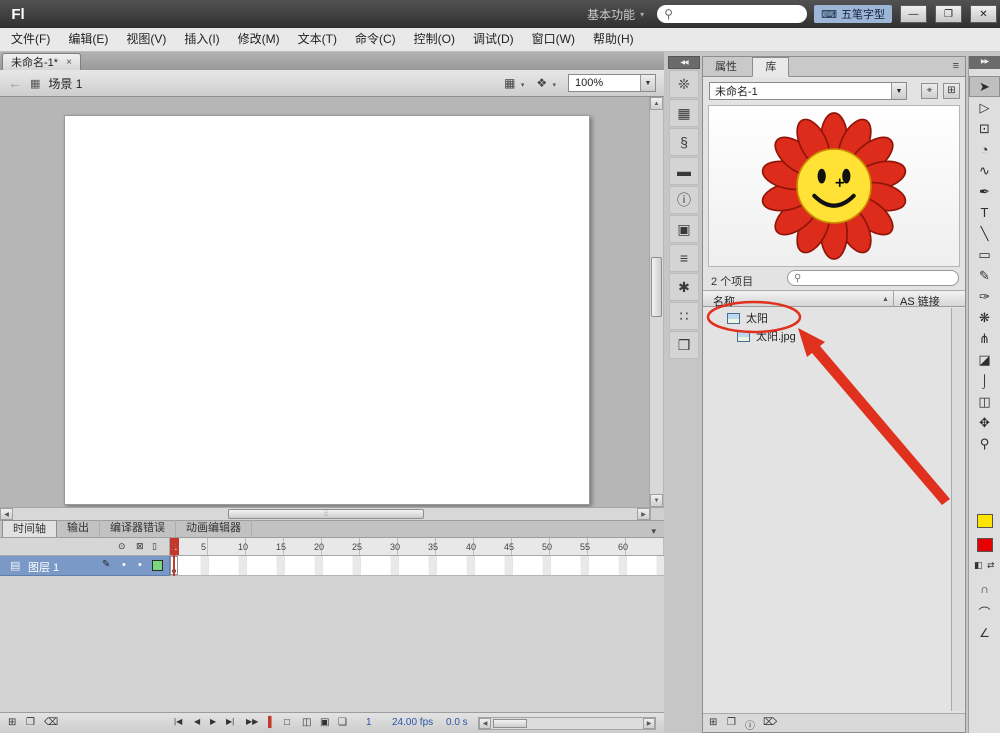 The image size is (1000, 733). Describe the element at coordinates (684, 171) in the screenshot. I see `ruler-panel-icon: ▬` at that location.